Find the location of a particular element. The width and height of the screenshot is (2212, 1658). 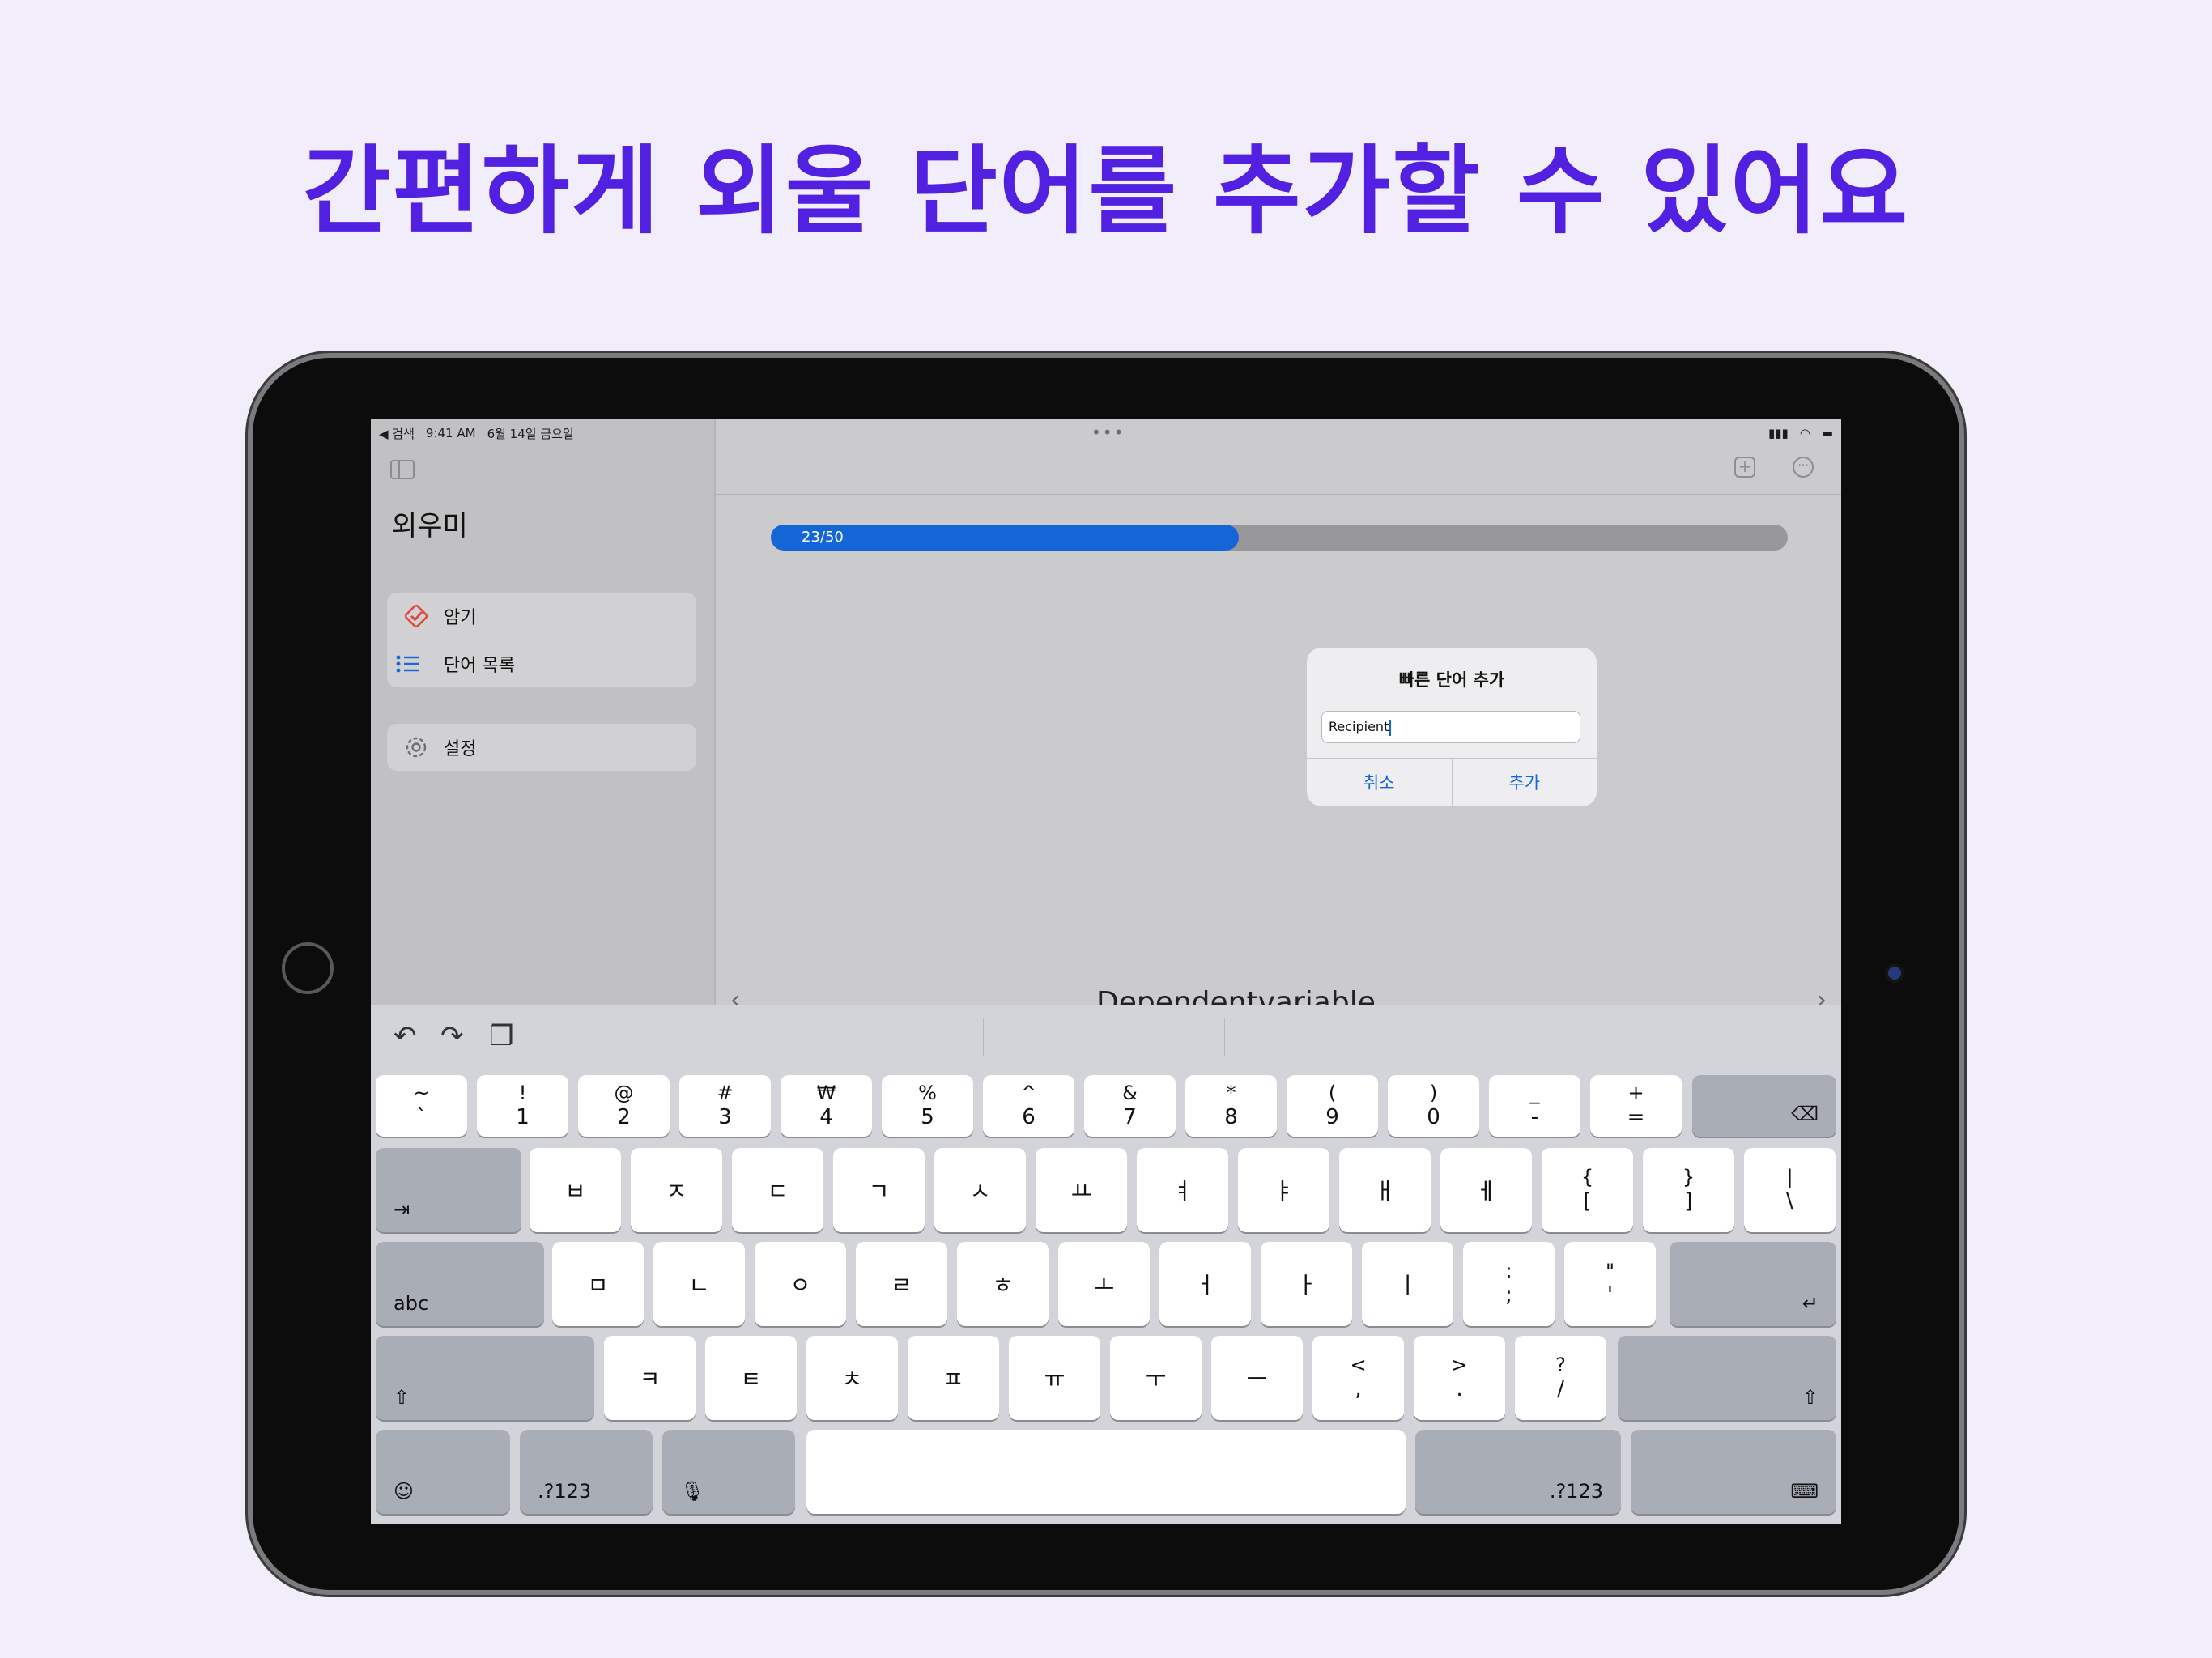

signal-icon: ▮▮▮ is located at coordinates (1778, 433).